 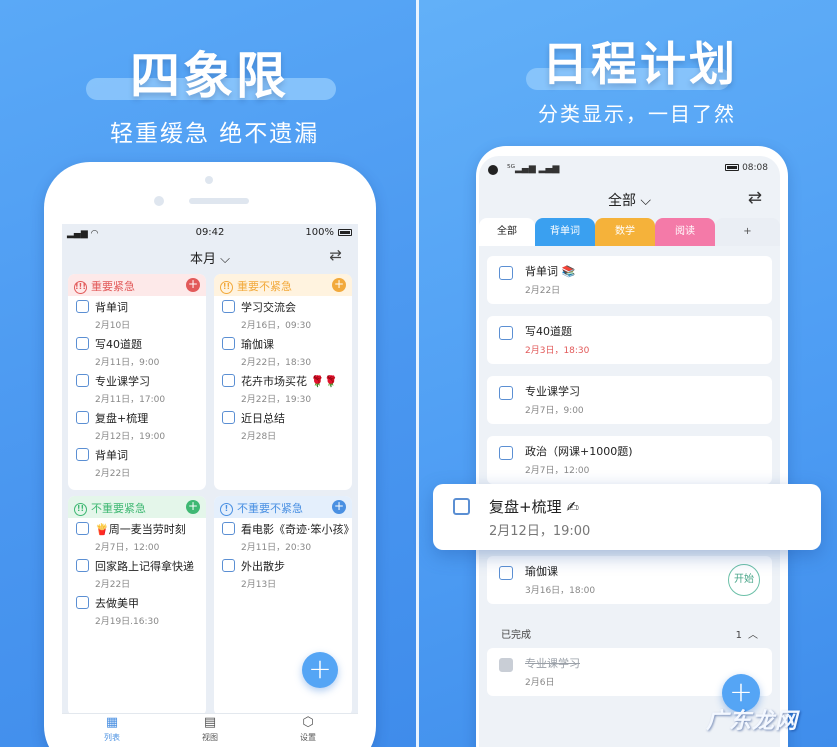 What do you see at coordinates (629, 340) in the screenshot?
I see `task-card: 写40道题 2月3日，18:30` at bounding box center [629, 340].